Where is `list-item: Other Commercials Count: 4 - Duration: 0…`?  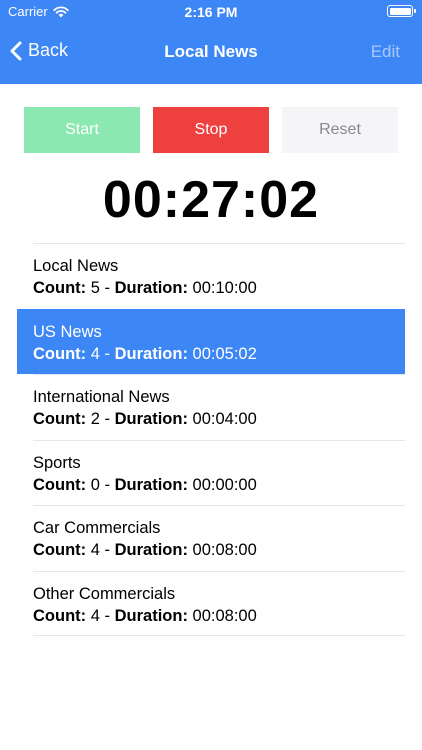
list-item: Other Commercials Count: 4 - Duration: 0… is located at coordinates (211, 603).